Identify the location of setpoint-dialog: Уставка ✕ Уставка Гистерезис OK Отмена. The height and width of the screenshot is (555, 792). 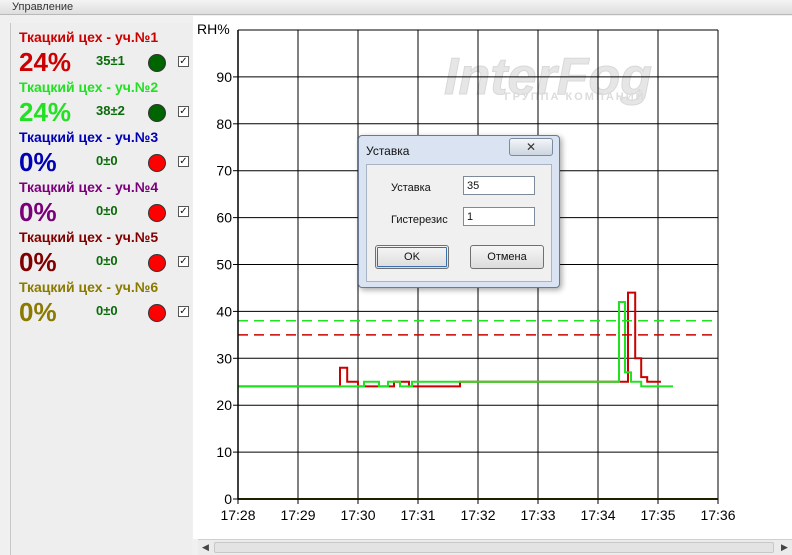
(459, 211).